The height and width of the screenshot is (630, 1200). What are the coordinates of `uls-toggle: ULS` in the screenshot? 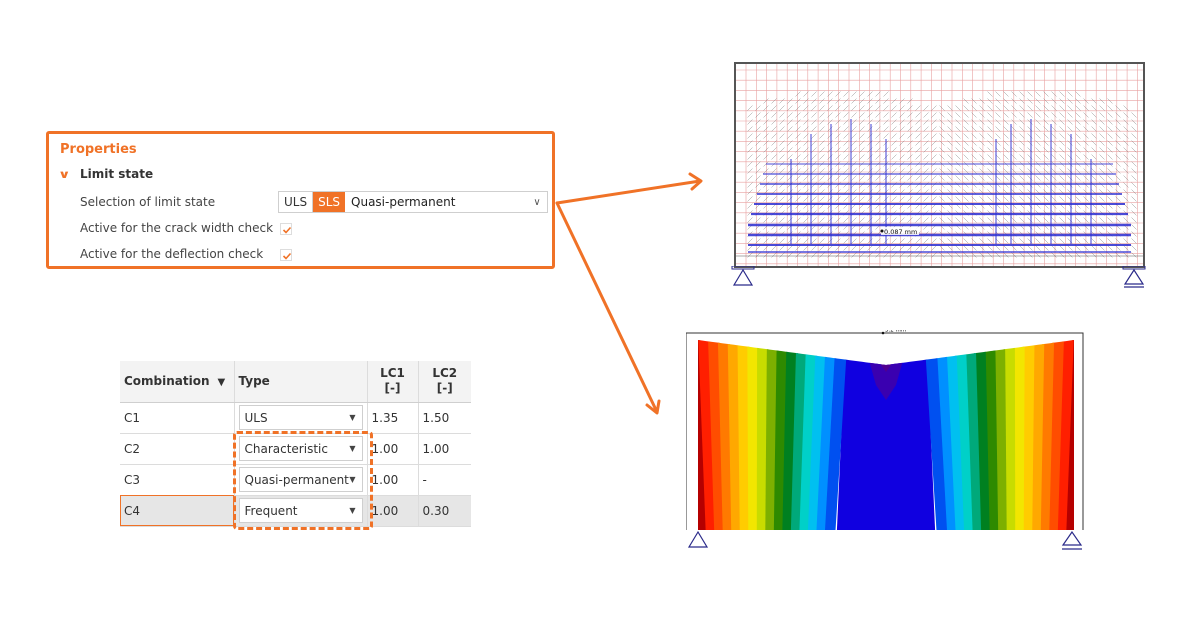 It's located at (296, 202).